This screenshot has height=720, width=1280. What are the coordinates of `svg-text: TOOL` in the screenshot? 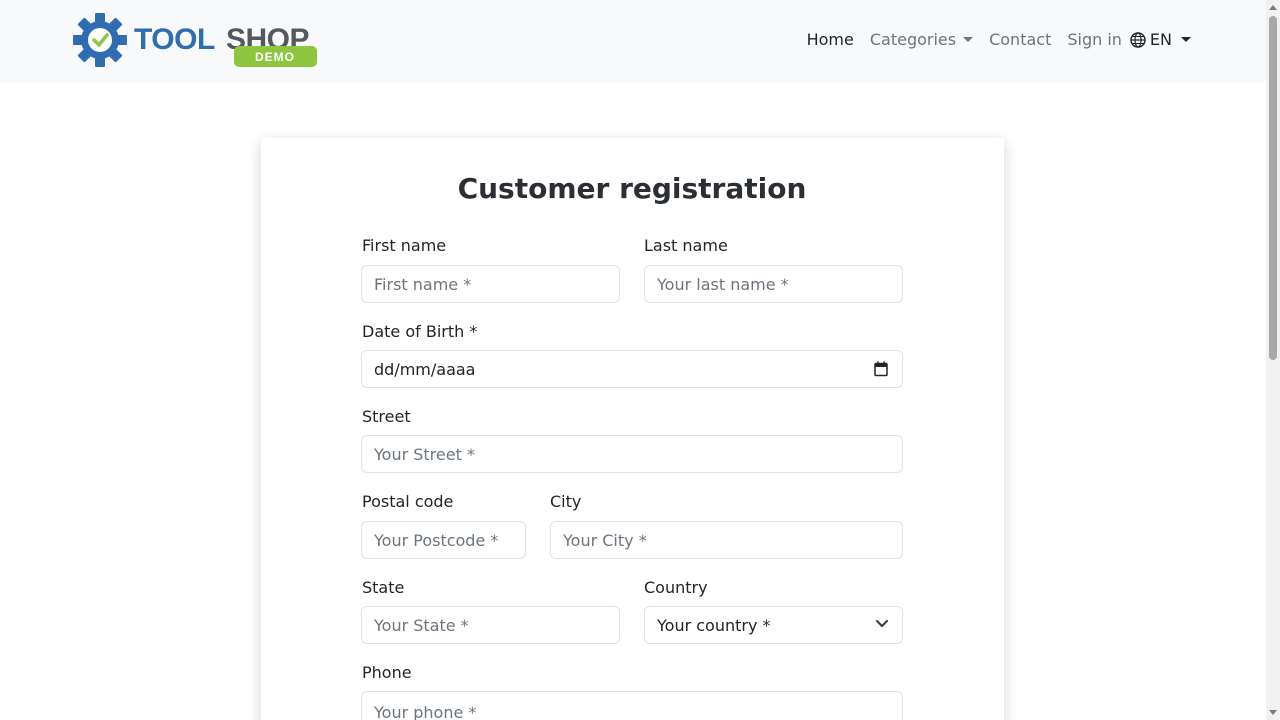 It's located at (174, 39).